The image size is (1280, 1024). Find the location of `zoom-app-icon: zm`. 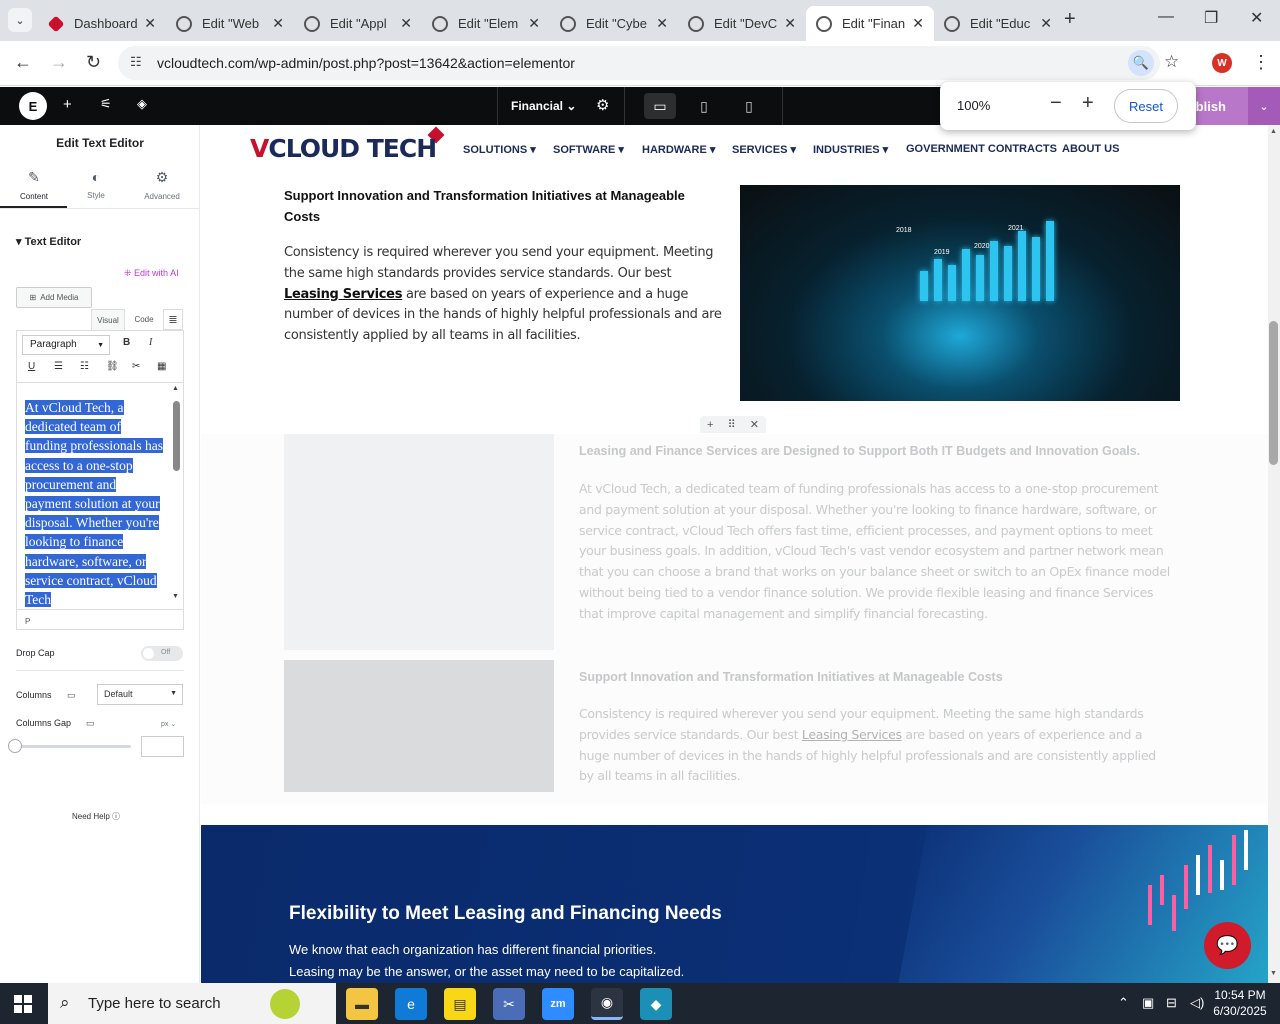

zoom-app-icon: zm is located at coordinates (558, 1004).